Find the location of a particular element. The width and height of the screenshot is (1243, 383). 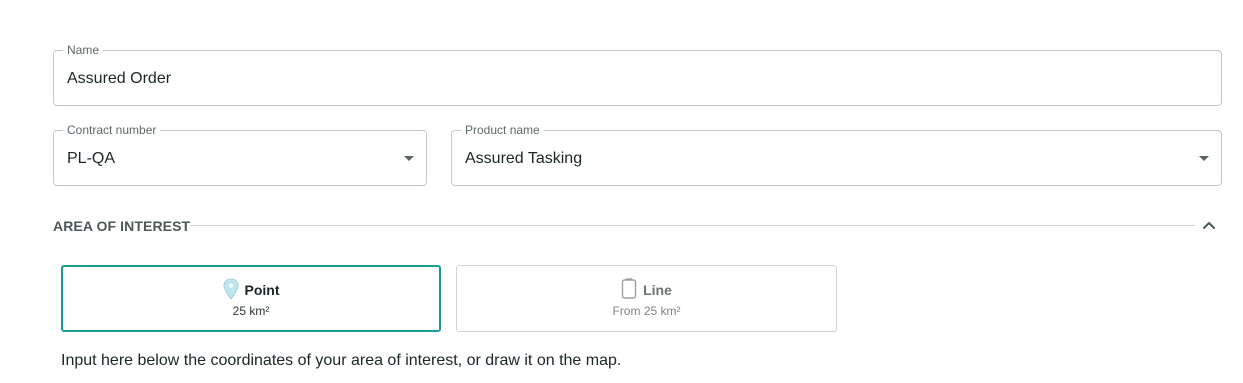

section-title-area-of-interest: AREA OF INTEREST is located at coordinates (122, 226).